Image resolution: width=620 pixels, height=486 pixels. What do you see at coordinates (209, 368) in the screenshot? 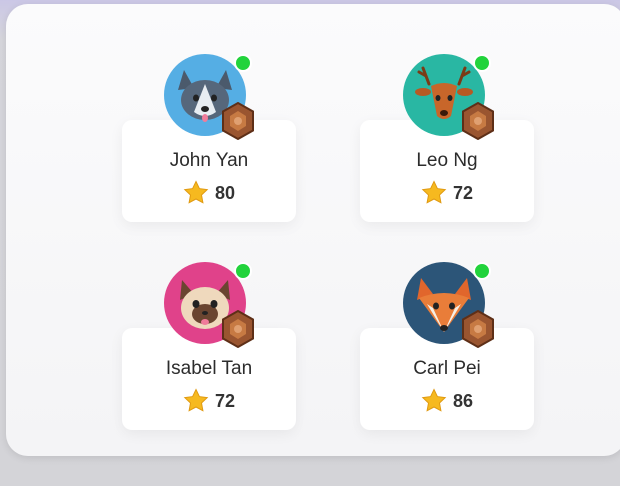
I see `player-name: Isabel Tan` at bounding box center [209, 368].